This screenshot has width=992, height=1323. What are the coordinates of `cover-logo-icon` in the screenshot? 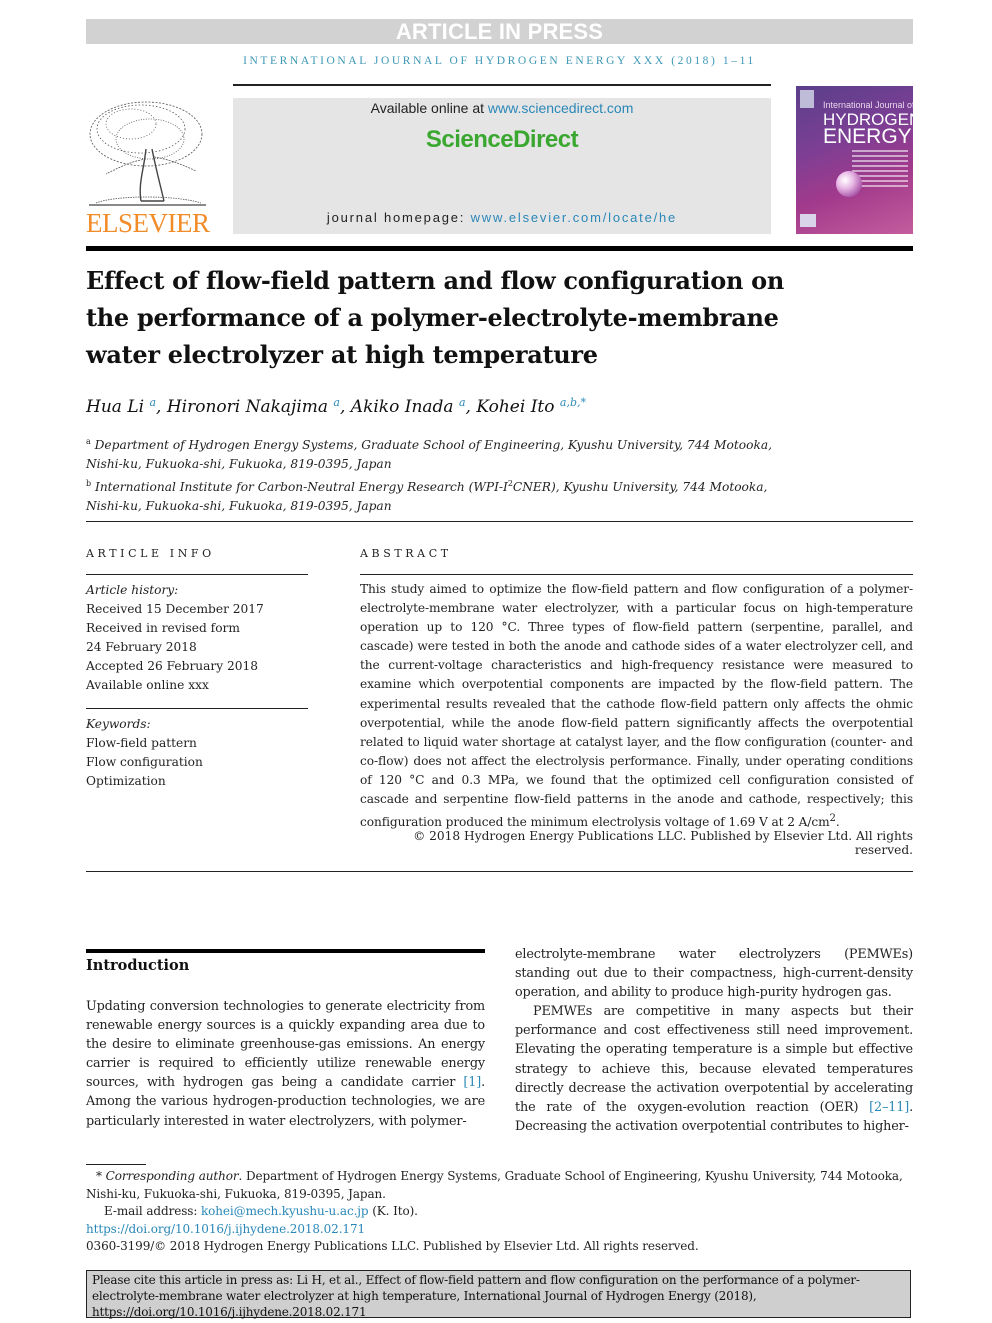 It's located at (807, 99).